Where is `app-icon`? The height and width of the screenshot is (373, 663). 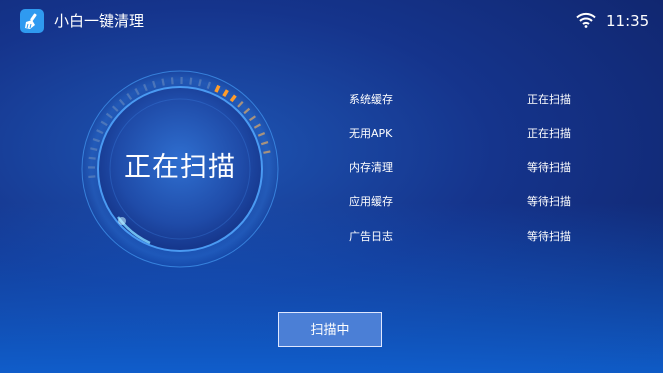 app-icon is located at coordinates (32, 21).